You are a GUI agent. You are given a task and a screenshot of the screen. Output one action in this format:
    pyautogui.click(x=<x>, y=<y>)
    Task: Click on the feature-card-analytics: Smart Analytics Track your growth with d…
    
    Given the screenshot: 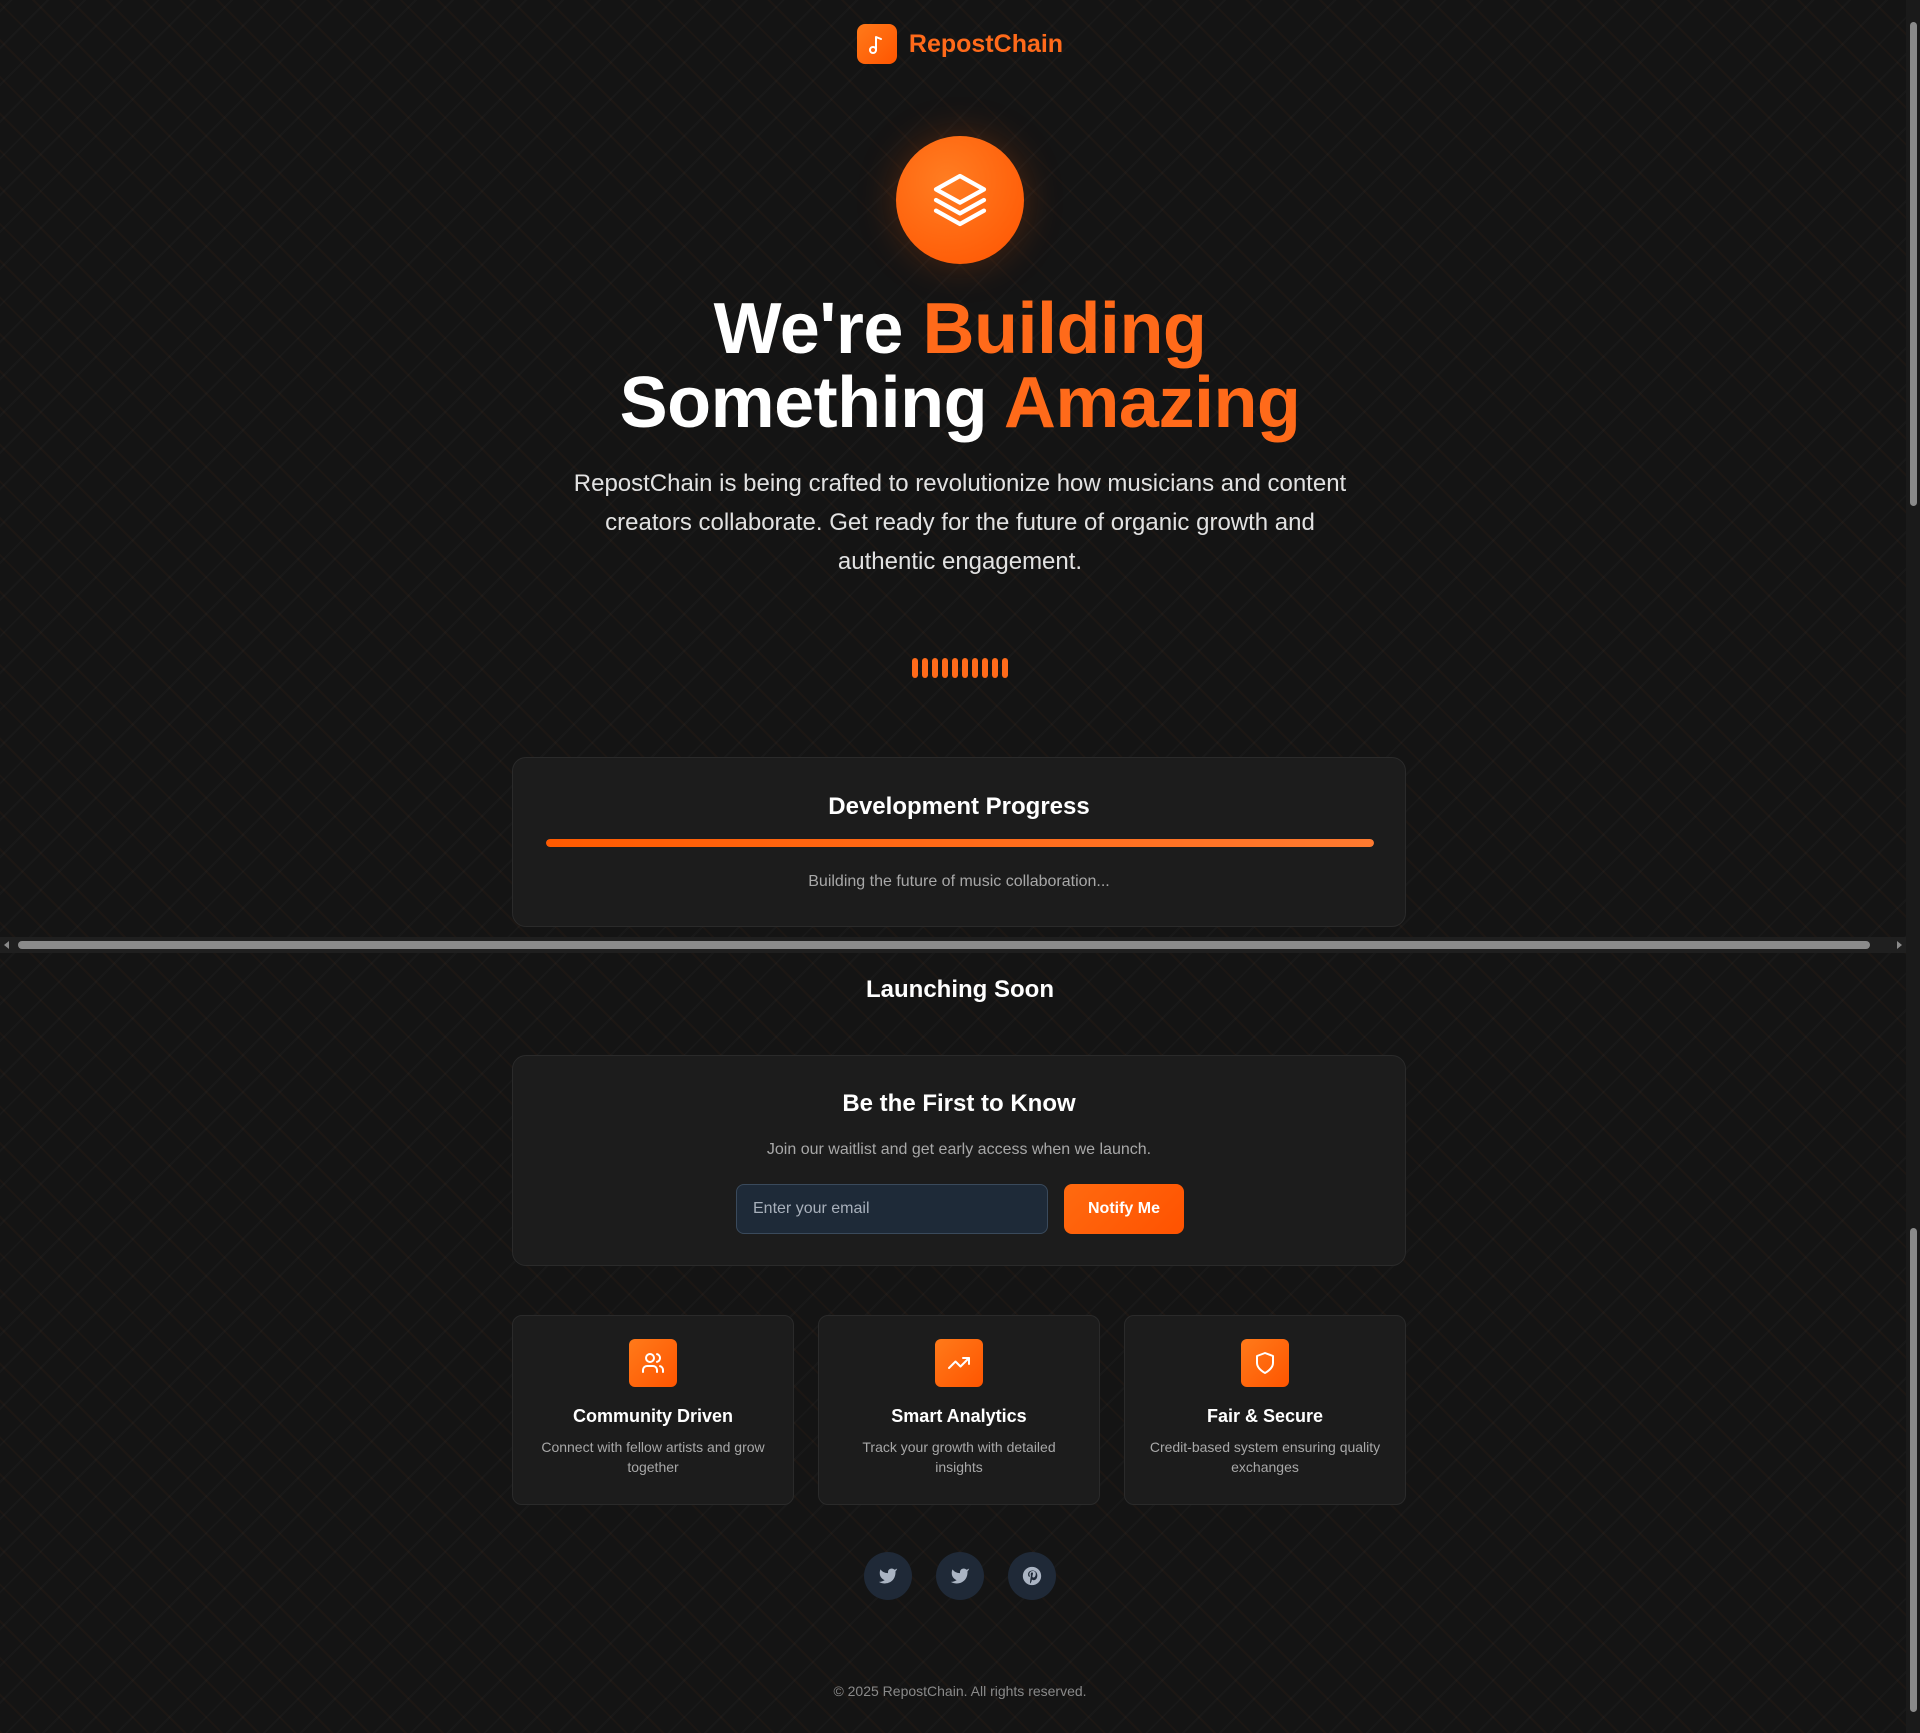 What is the action you would take?
    pyautogui.click(x=959, y=1410)
    